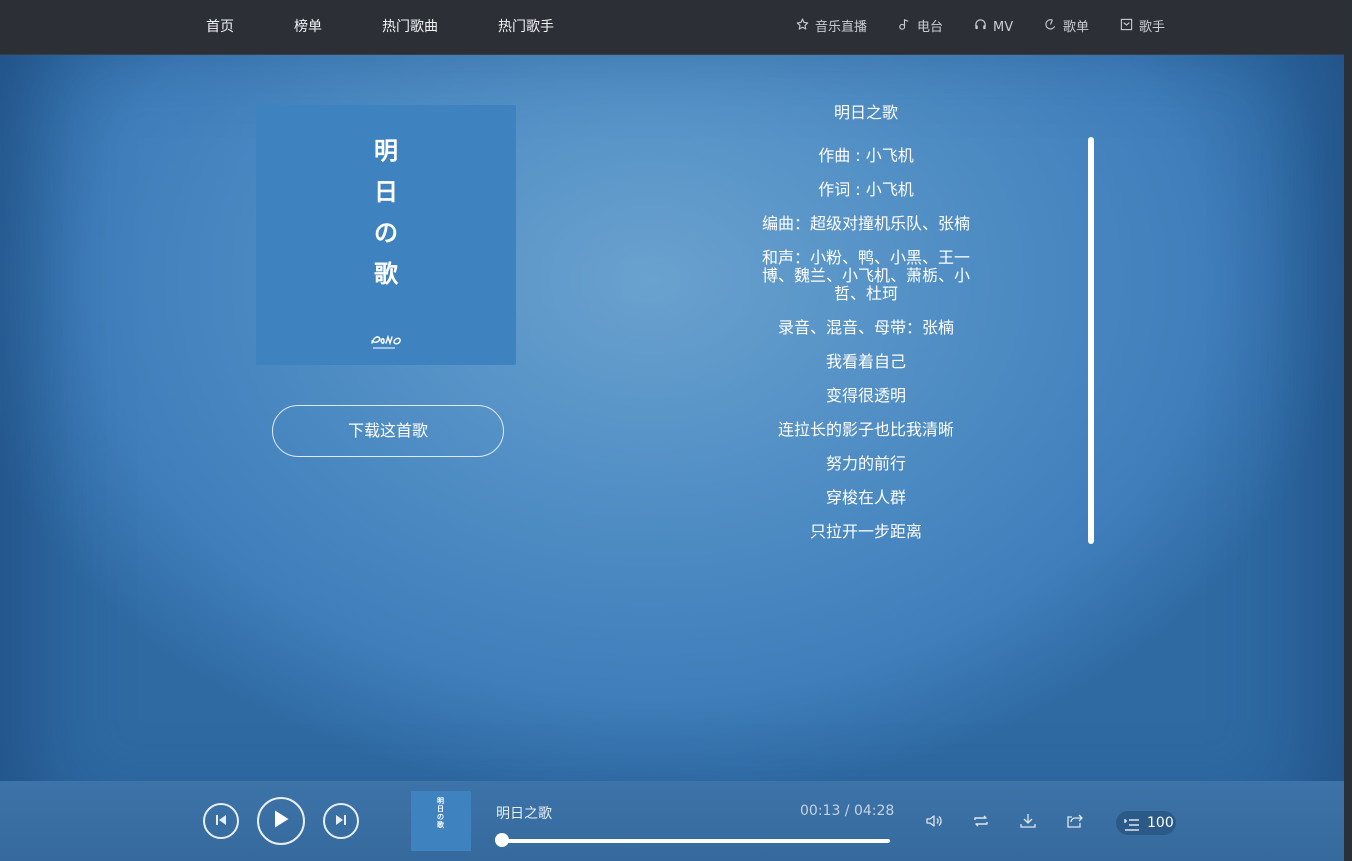 The width and height of the screenshot is (1352, 861). I want to click on nav-live: 音乐直播, so click(831, 27).